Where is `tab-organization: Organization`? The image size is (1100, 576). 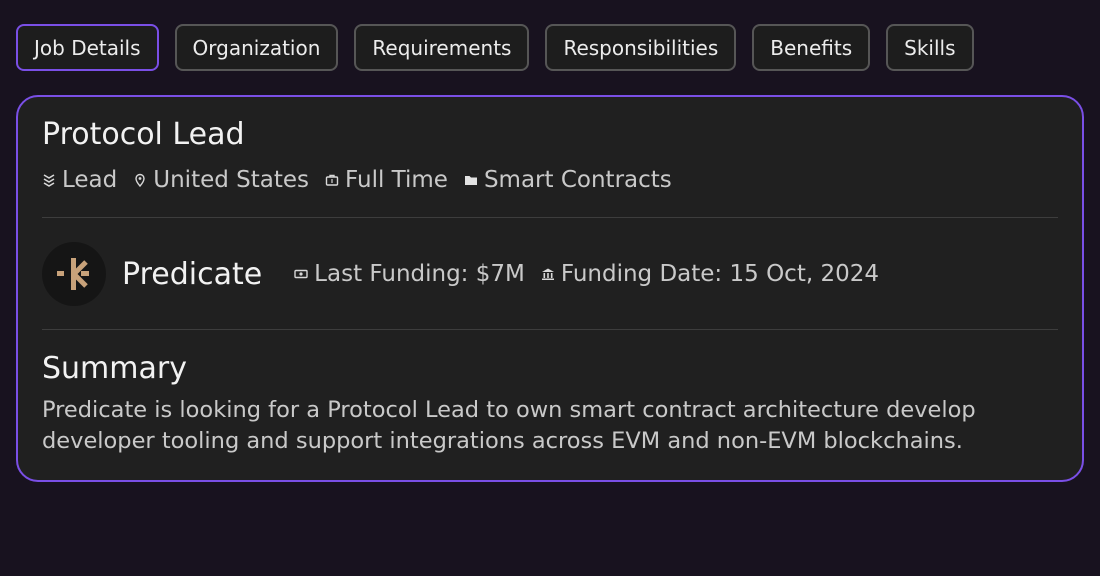 tab-organization: Organization is located at coordinates (256, 47).